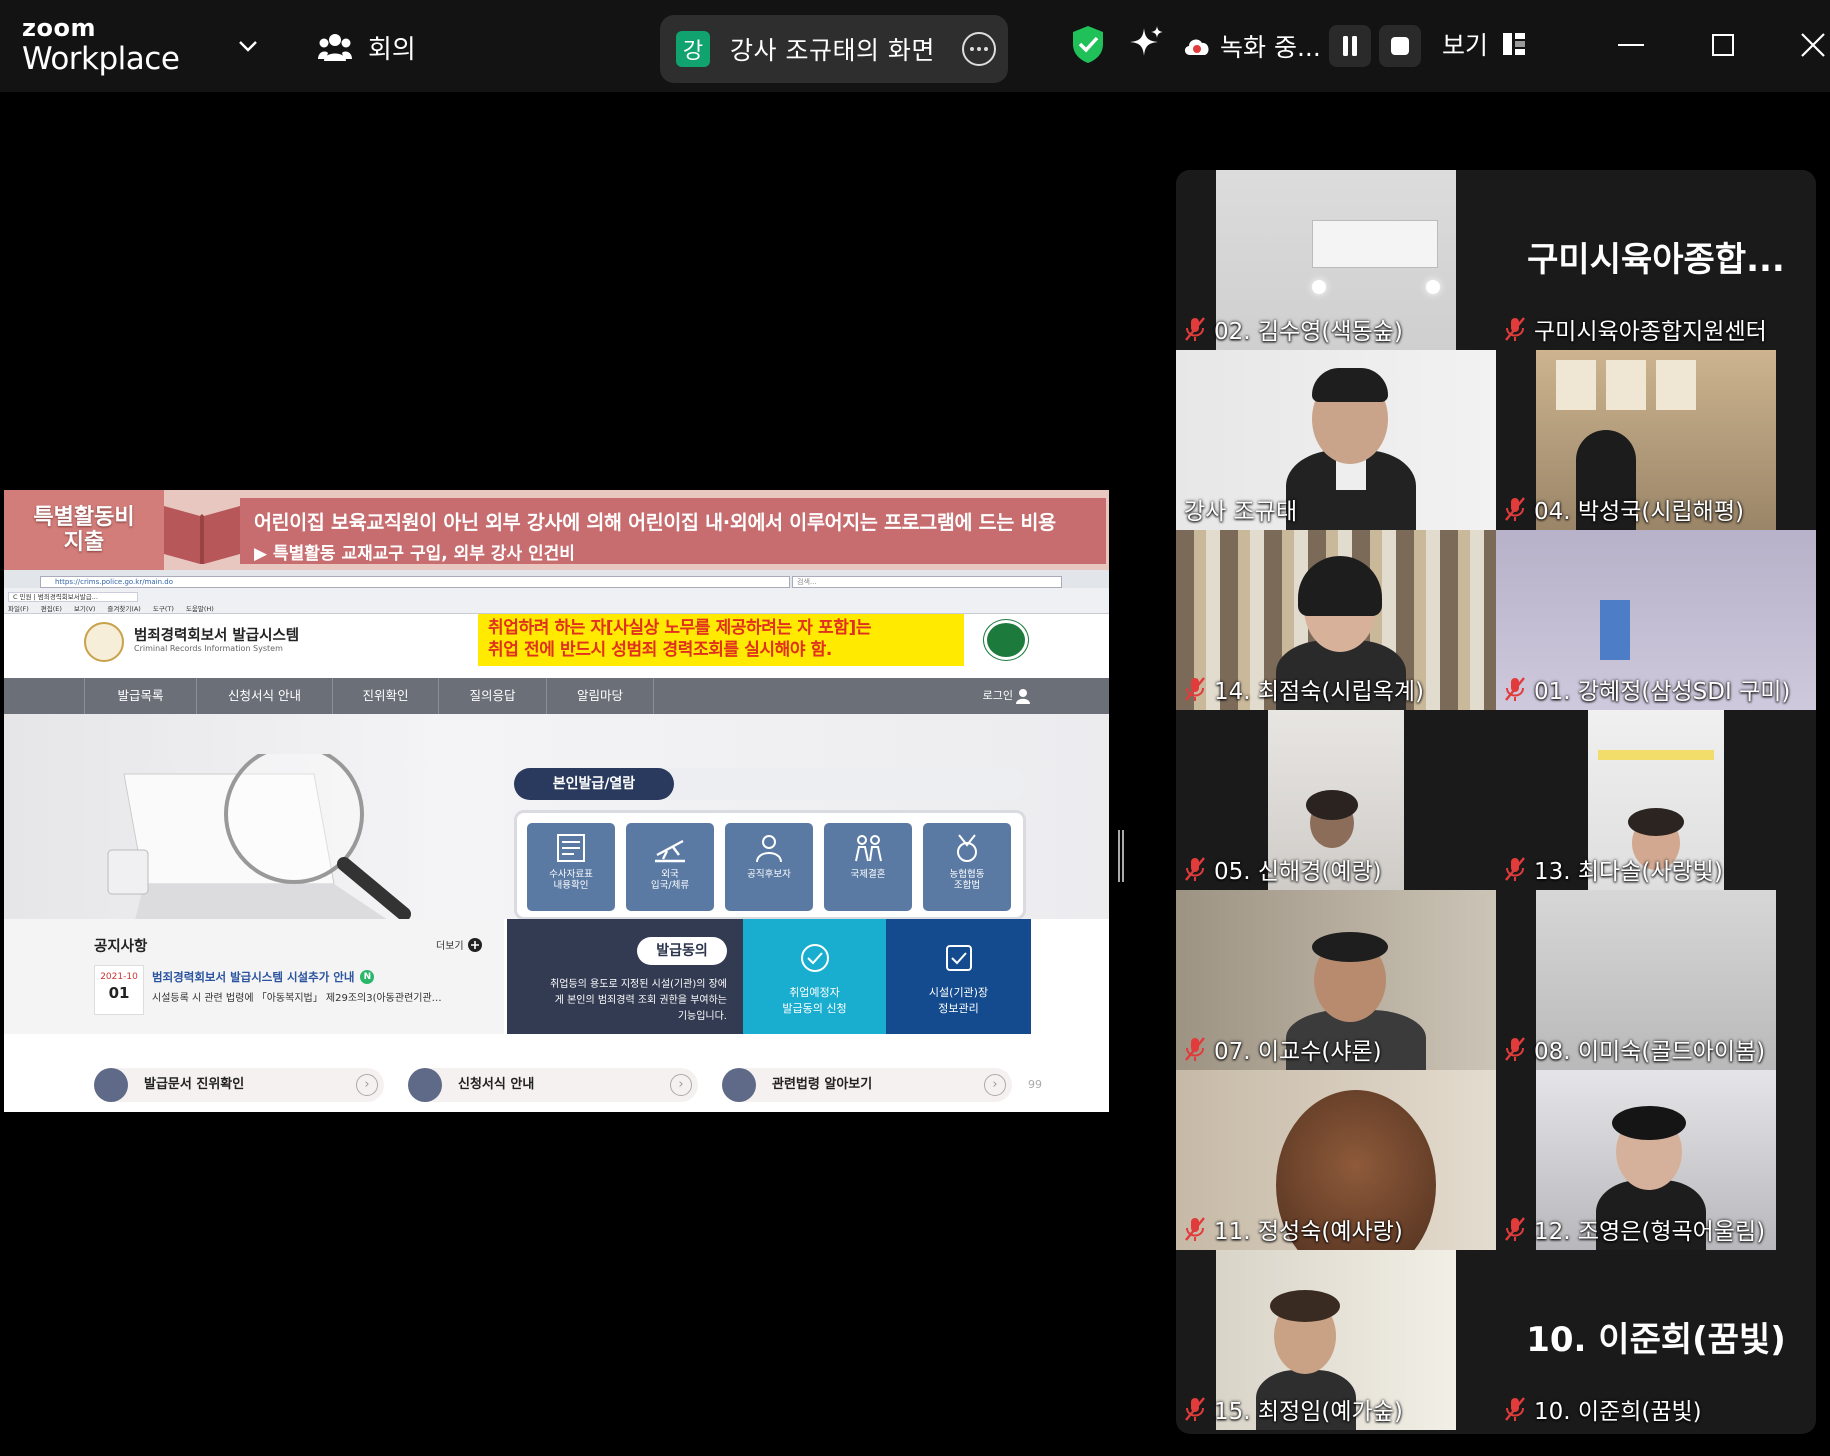  What do you see at coordinates (1006, 640) in the screenshot?
I see `partner-badge-icon` at bounding box center [1006, 640].